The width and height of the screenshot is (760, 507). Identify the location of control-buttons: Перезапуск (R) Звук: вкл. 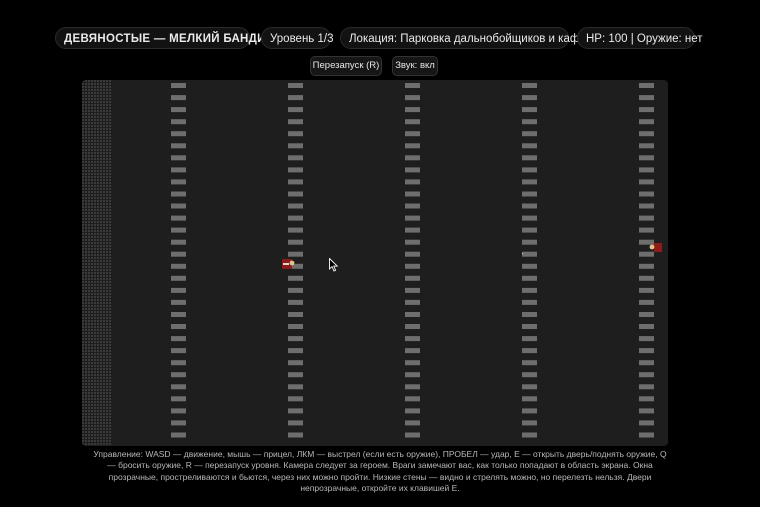
(380, 66).